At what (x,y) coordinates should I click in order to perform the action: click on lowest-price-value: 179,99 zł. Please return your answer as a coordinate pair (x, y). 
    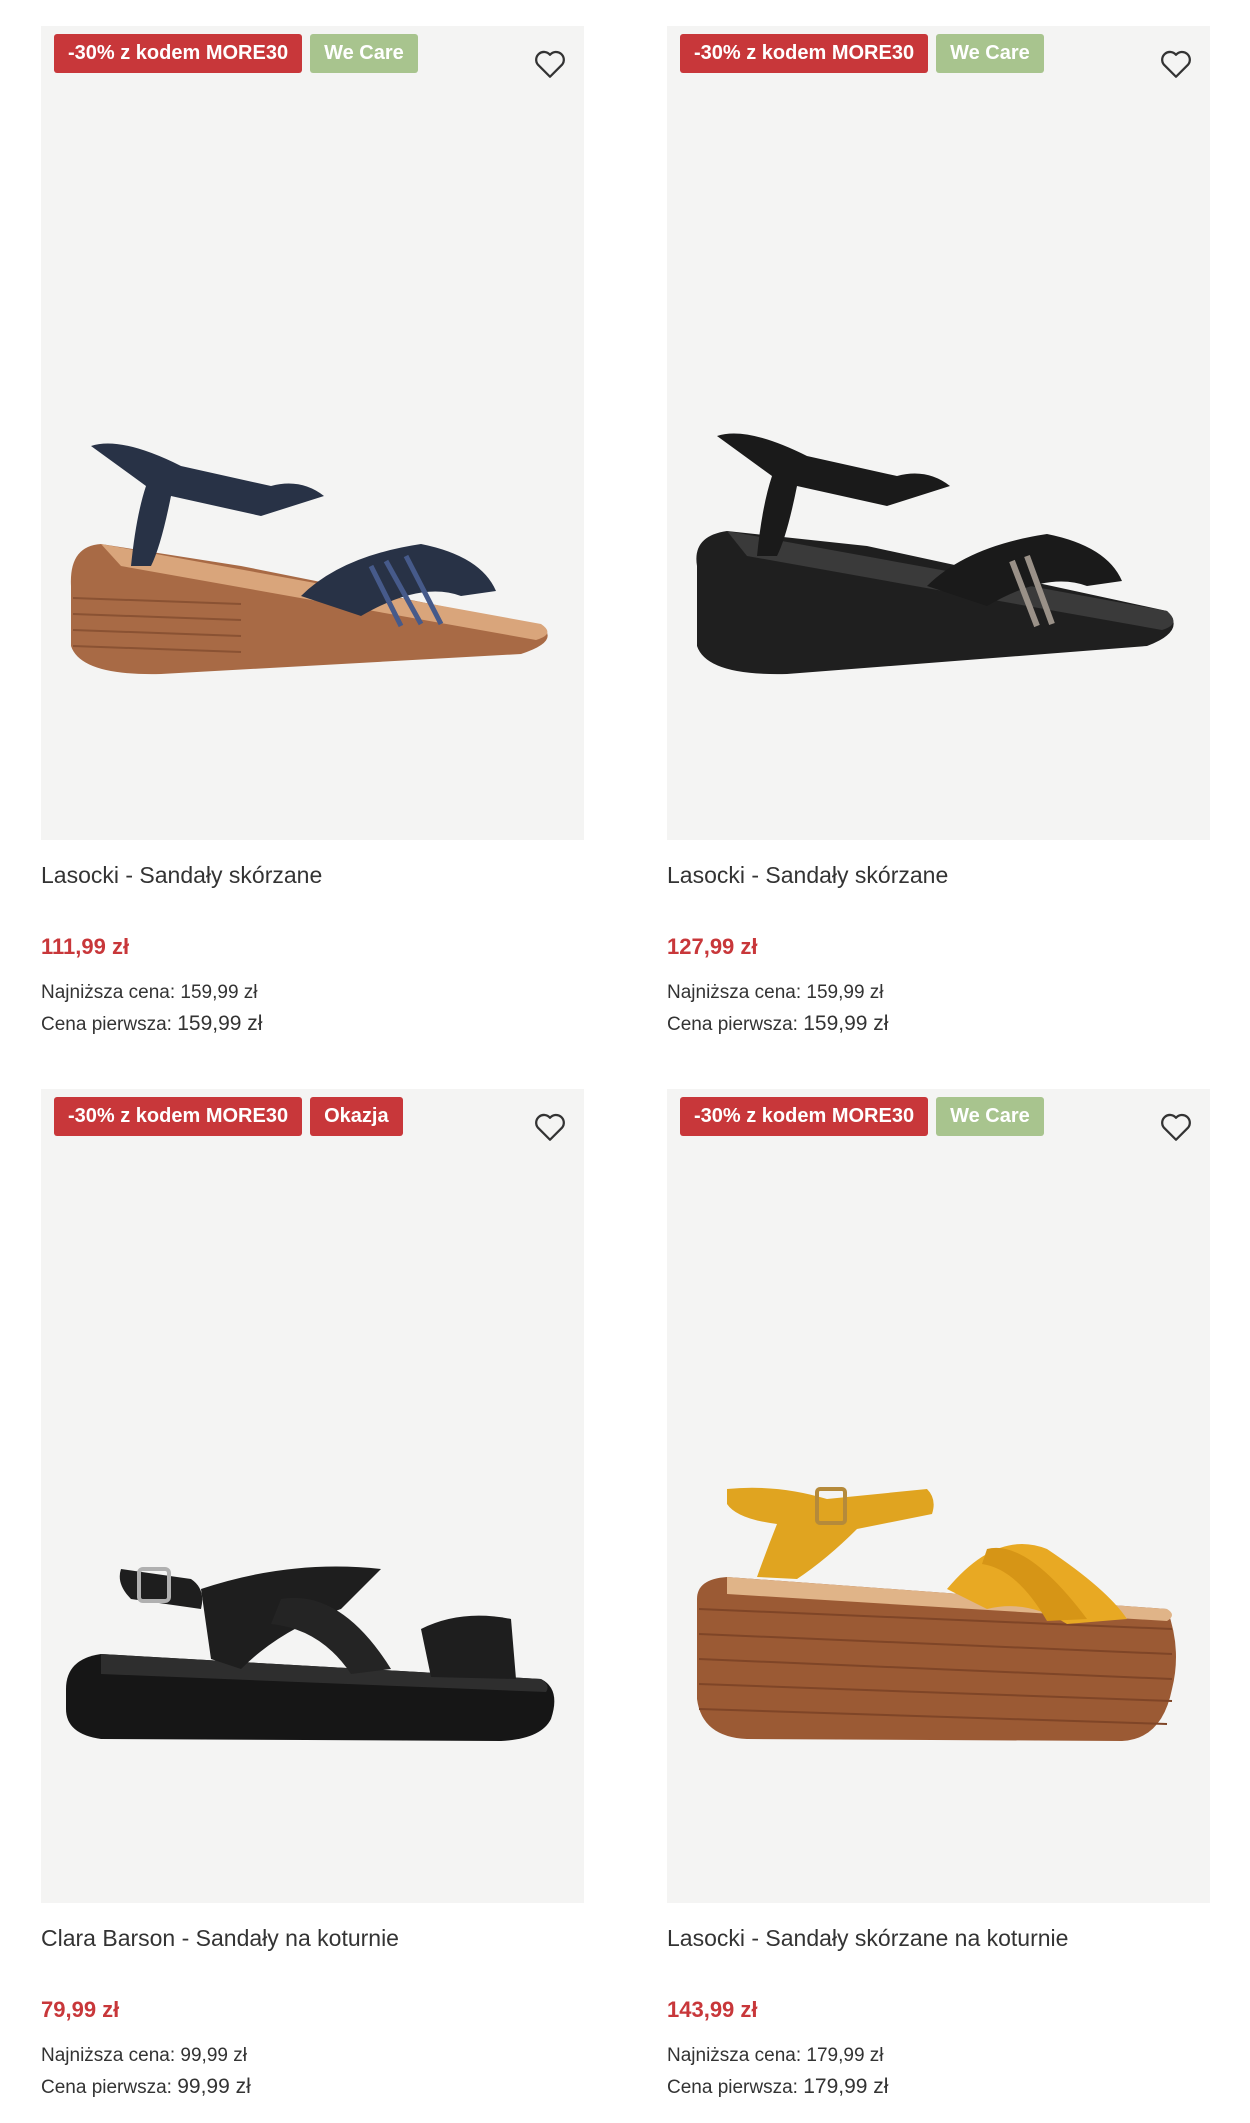
    Looking at the image, I should click on (845, 2055).